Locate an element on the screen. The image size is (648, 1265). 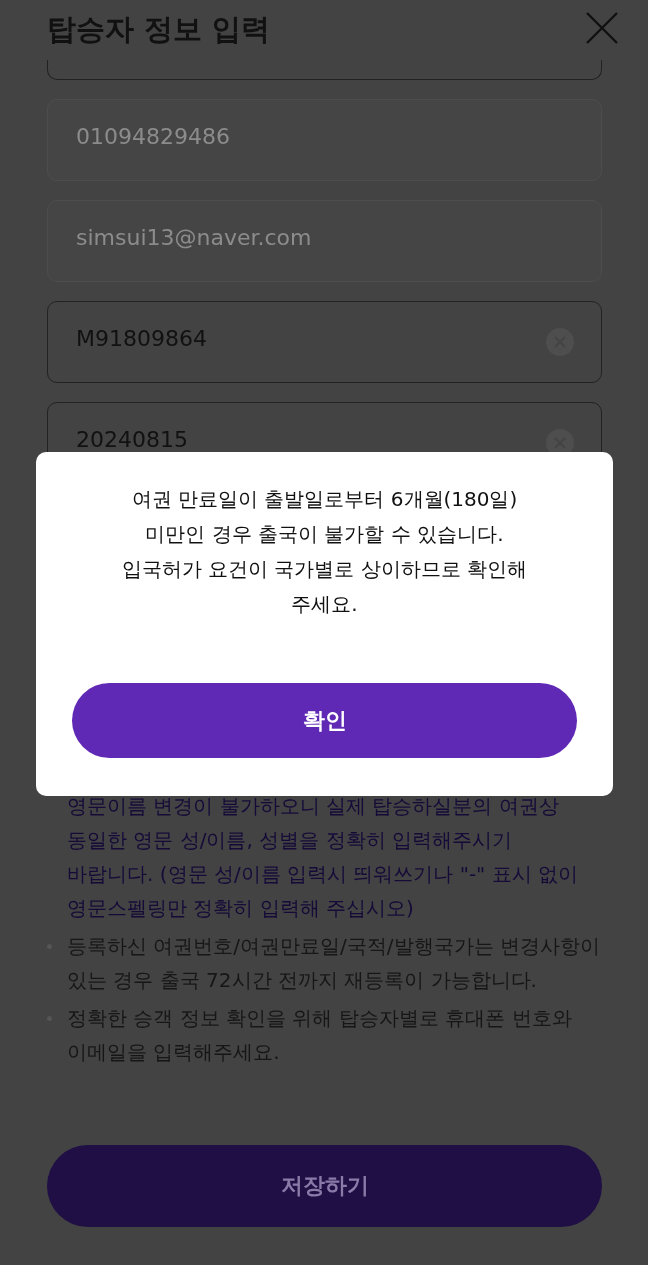
alert-message: 여권 만료일이 출발일로부터 6개월(180일) 미만인 경우 출국이 불가할 수 있습니다. 입국허가 요건이 국가별로 상이하므로 확인해 주세요. is located at coordinates (324, 552).